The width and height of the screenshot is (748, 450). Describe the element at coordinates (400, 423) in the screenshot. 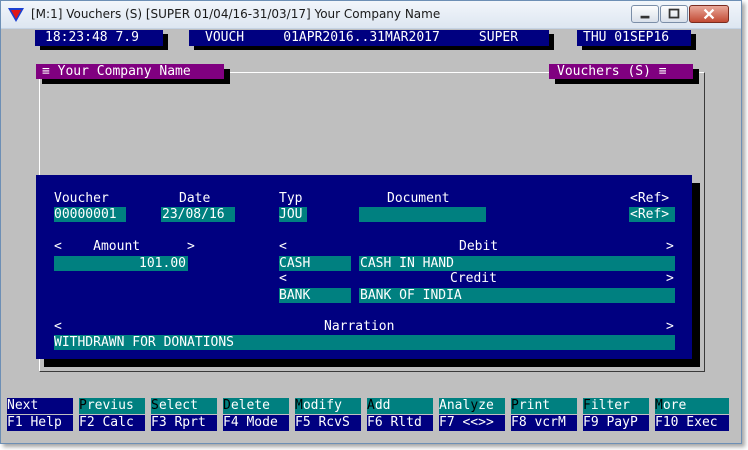

I see `fkey-f6-related: F6 Rltd` at that location.